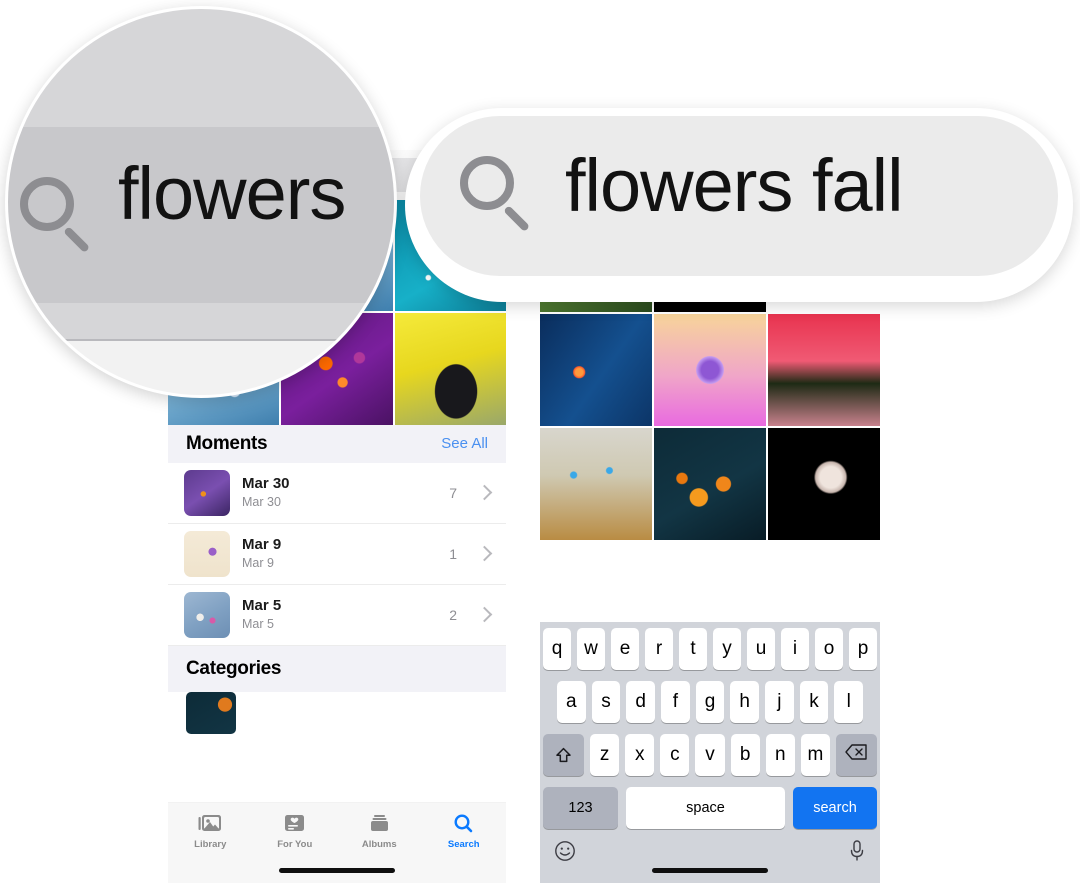 This screenshot has height=883, width=1080. Describe the element at coordinates (266, 484) in the screenshot. I see `moment-title: Mar 30` at that location.